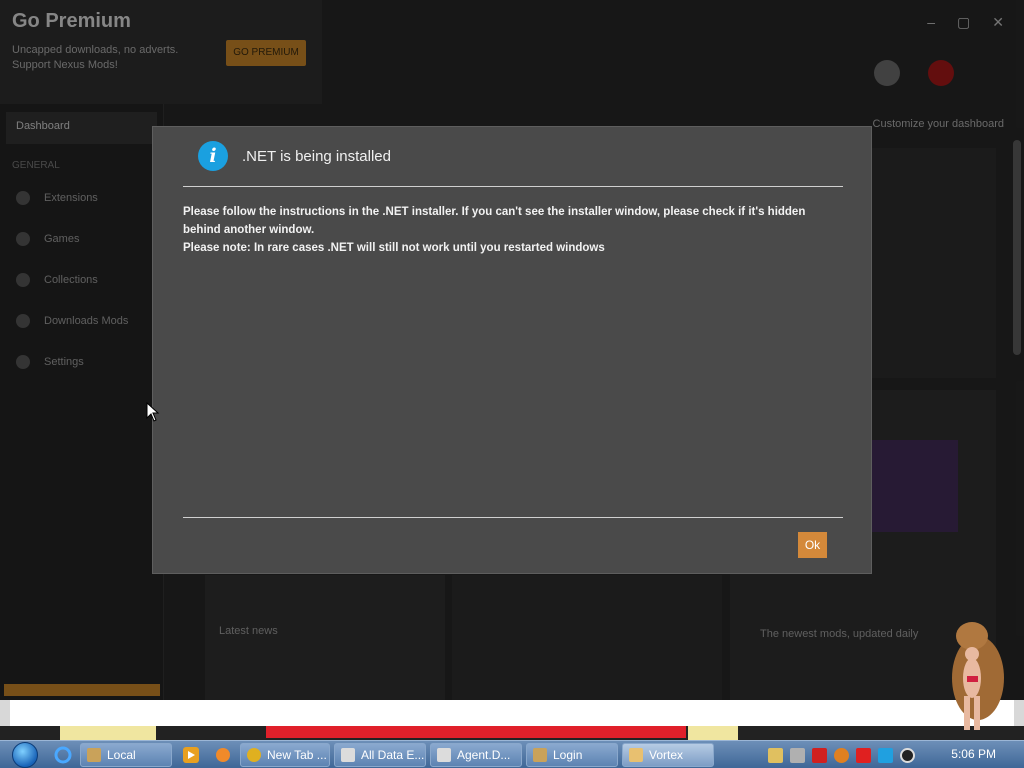 The image size is (1024, 768). Describe the element at coordinates (63, 755) in the screenshot. I see `ie-icon` at that location.